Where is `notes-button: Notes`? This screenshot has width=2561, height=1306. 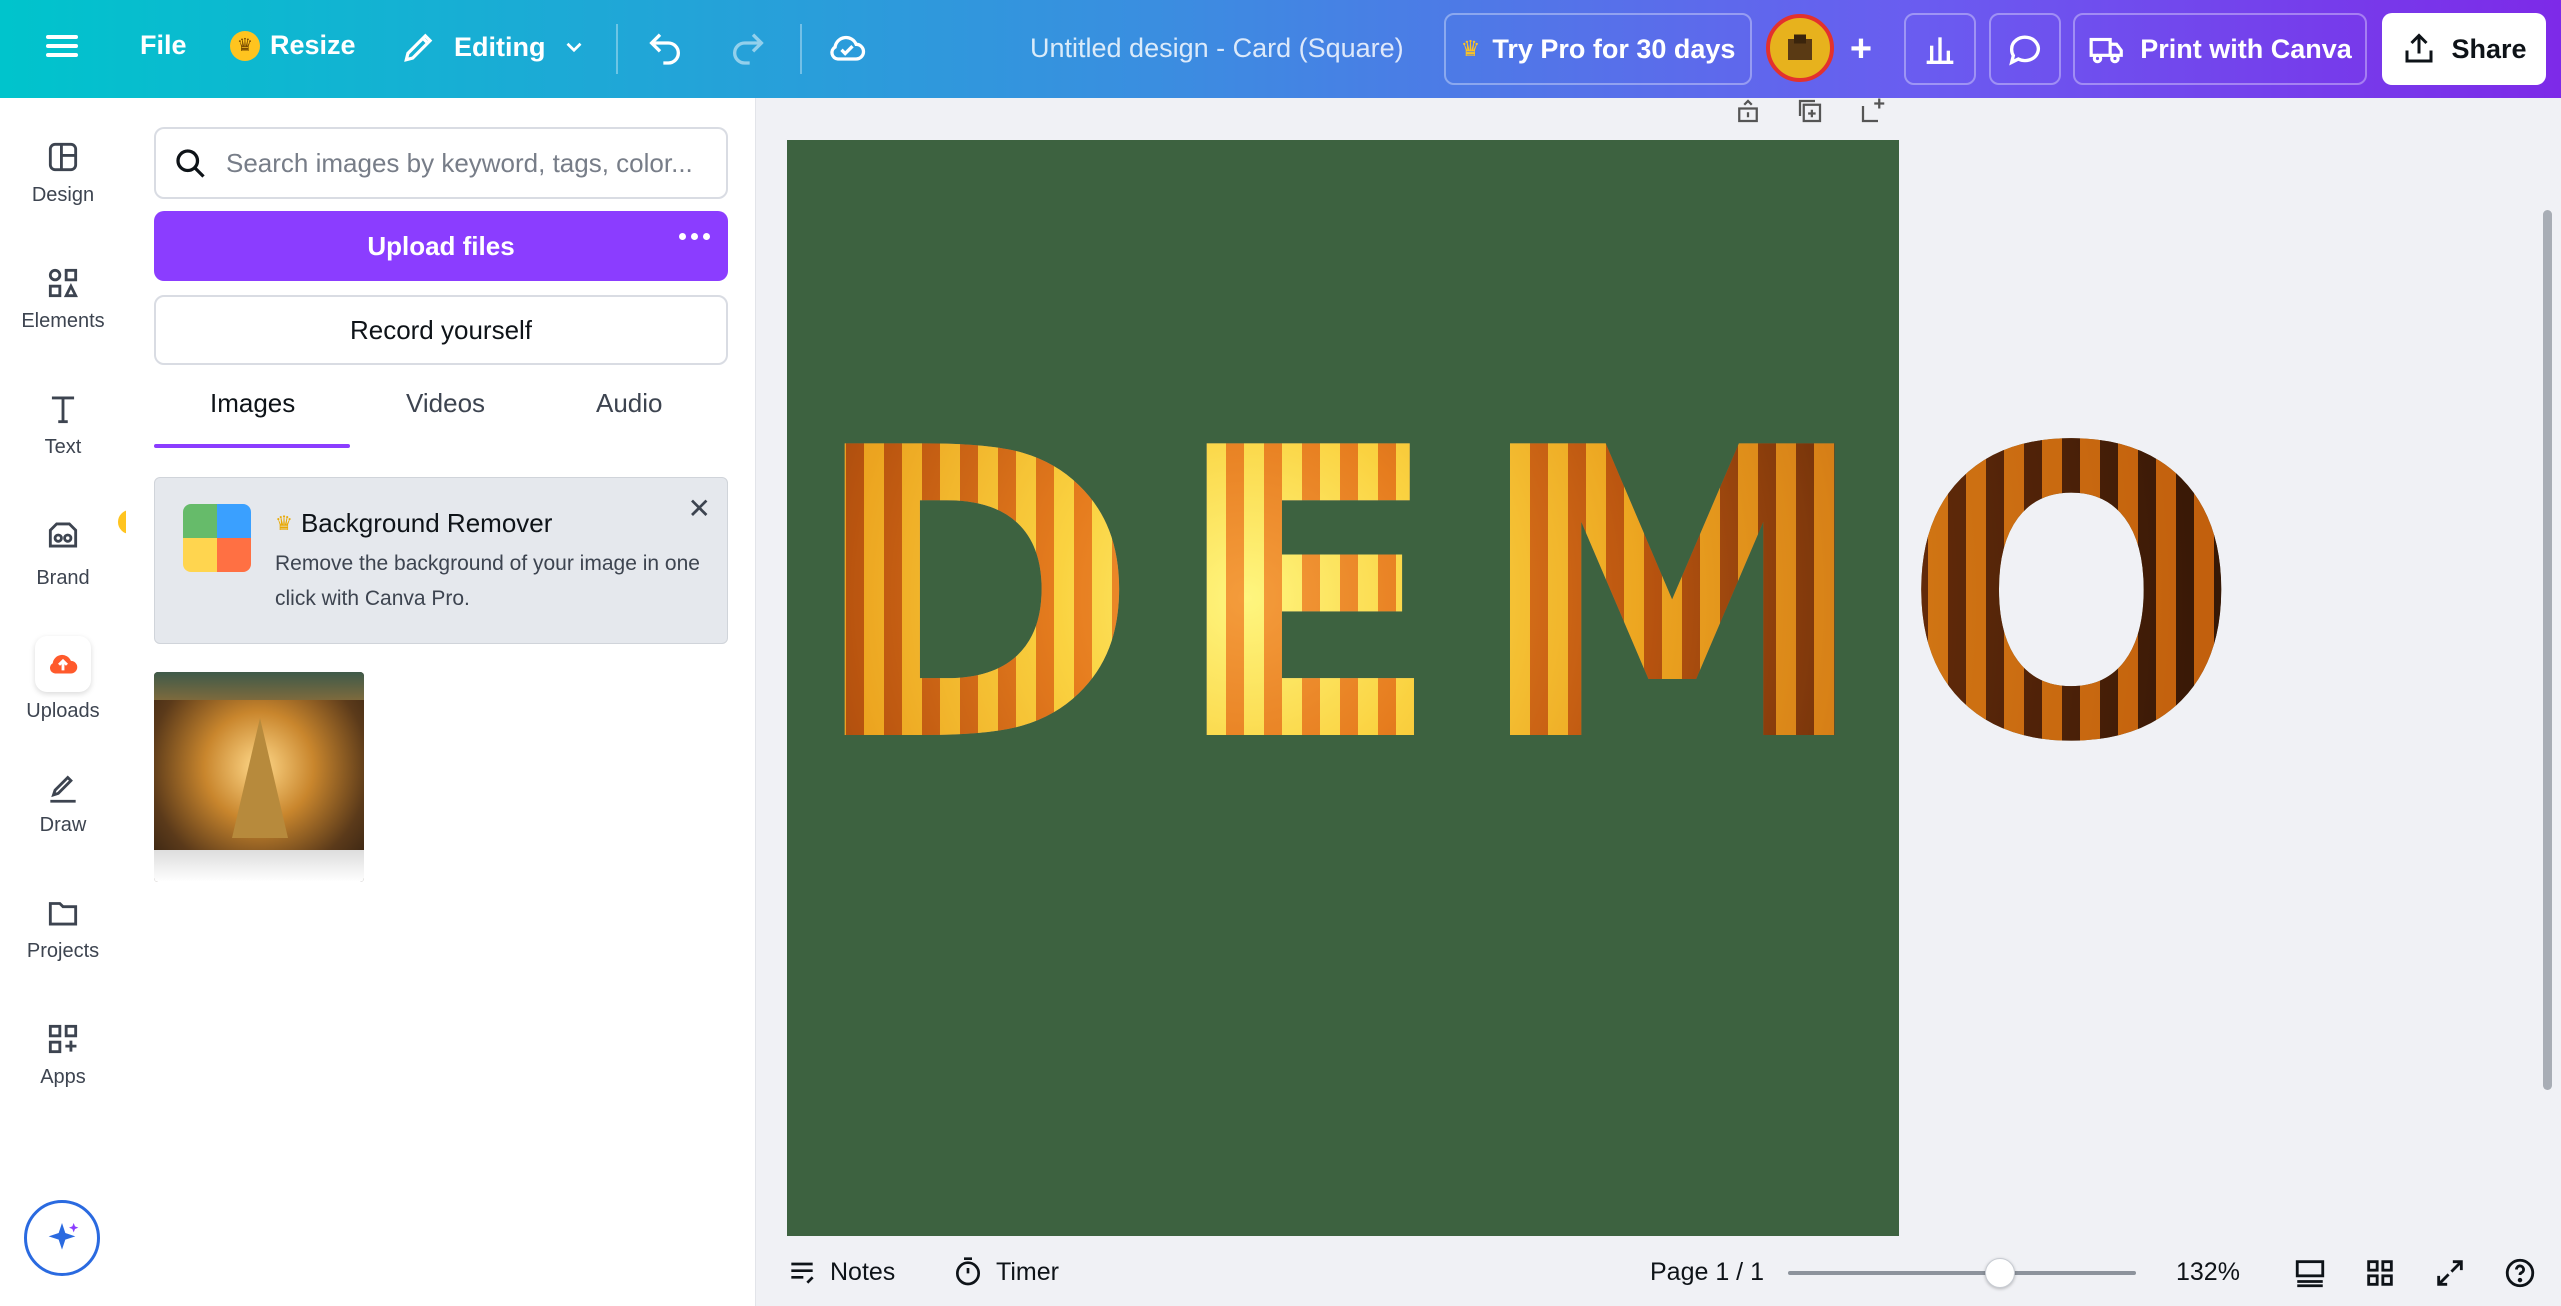
notes-button: Notes is located at coordinates (840, 1272).